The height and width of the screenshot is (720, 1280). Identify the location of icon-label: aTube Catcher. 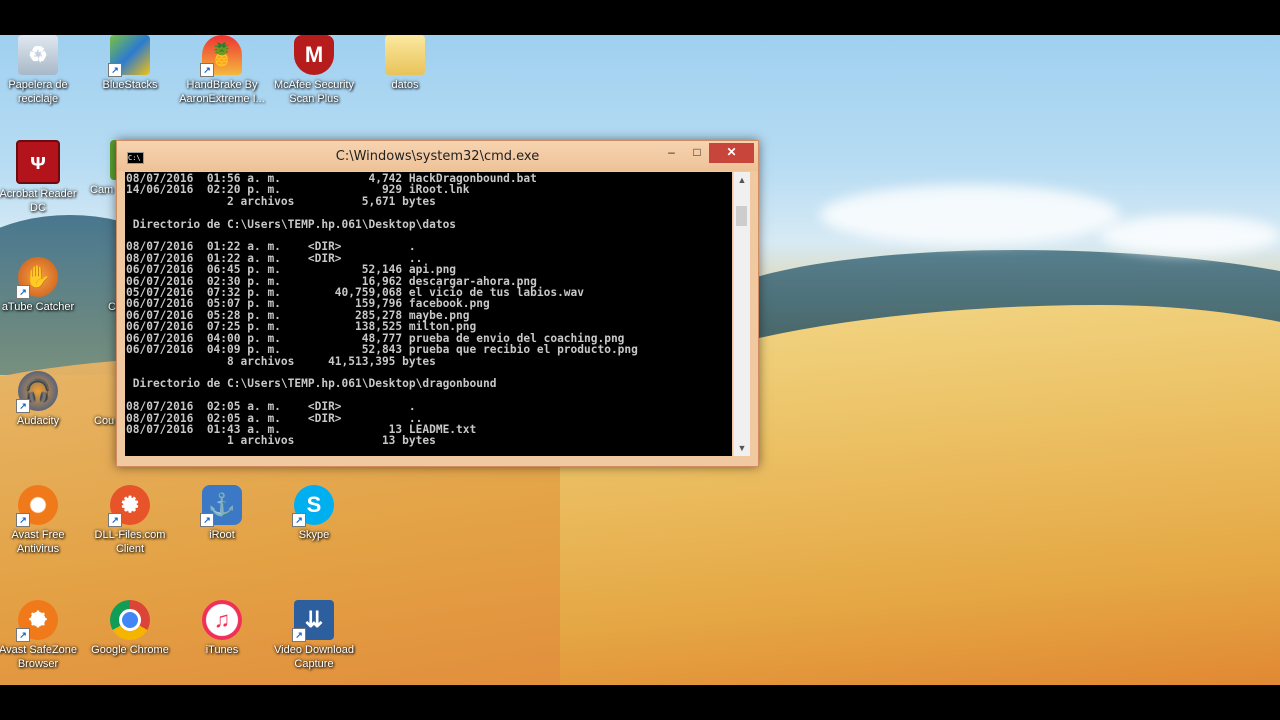
(38, 307).